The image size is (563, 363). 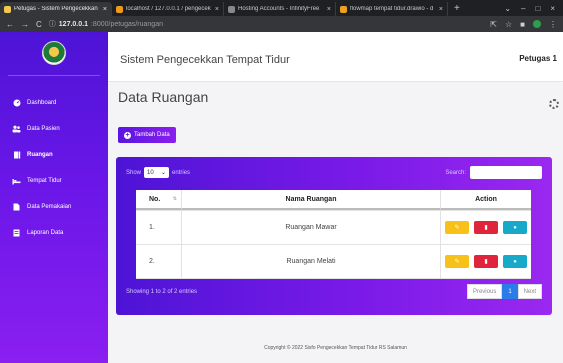 What do you see at coordinates (457, 9) in the screenshot?
I see `new-tab-button: +` at bounding box center [457, 9].